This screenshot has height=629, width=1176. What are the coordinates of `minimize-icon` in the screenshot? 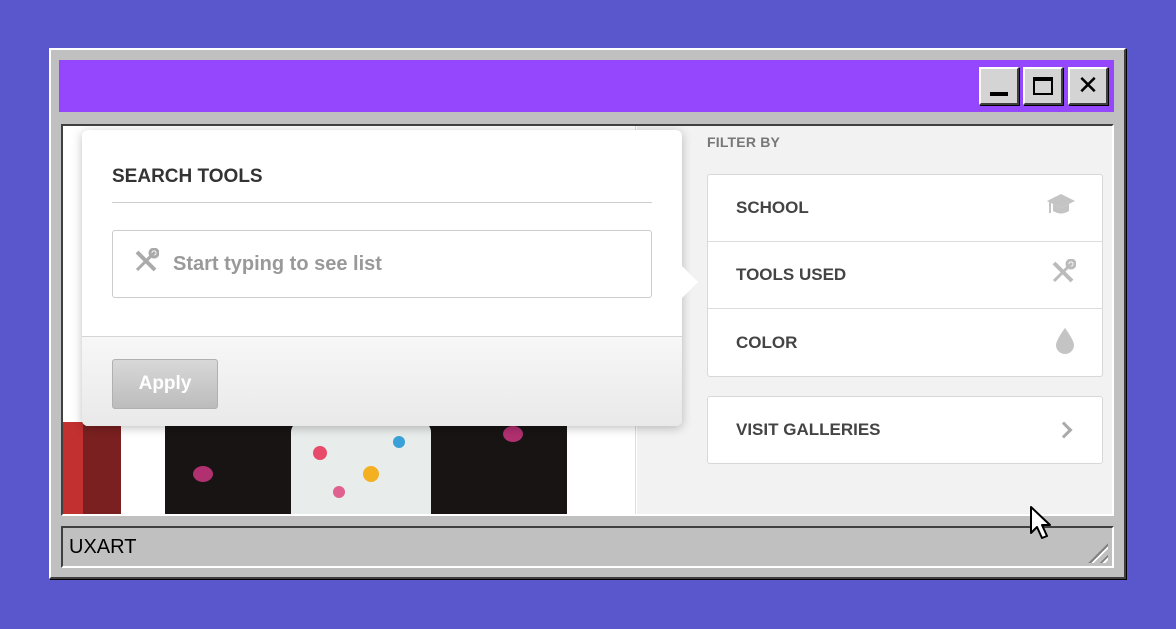 It's located at (999, 94).